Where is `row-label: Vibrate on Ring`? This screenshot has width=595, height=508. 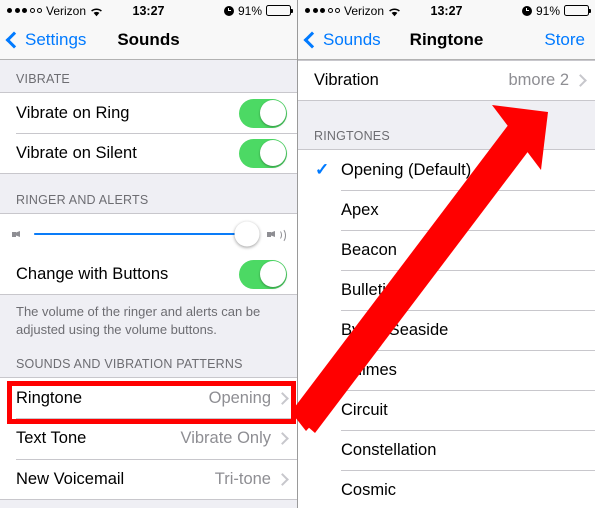 row-label: Vibrate on Ring is located at coordinates (73, 112).